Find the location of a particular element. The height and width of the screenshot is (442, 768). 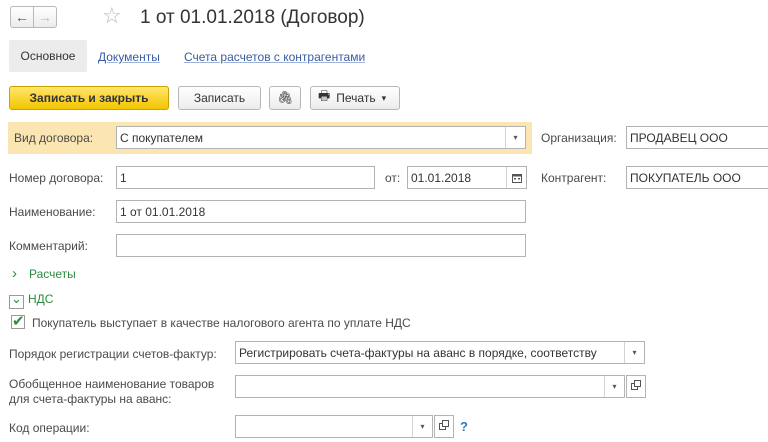

counterparty-value: ПОКУПАТЕЛЬ ООО is located at coordinates (685, 178).